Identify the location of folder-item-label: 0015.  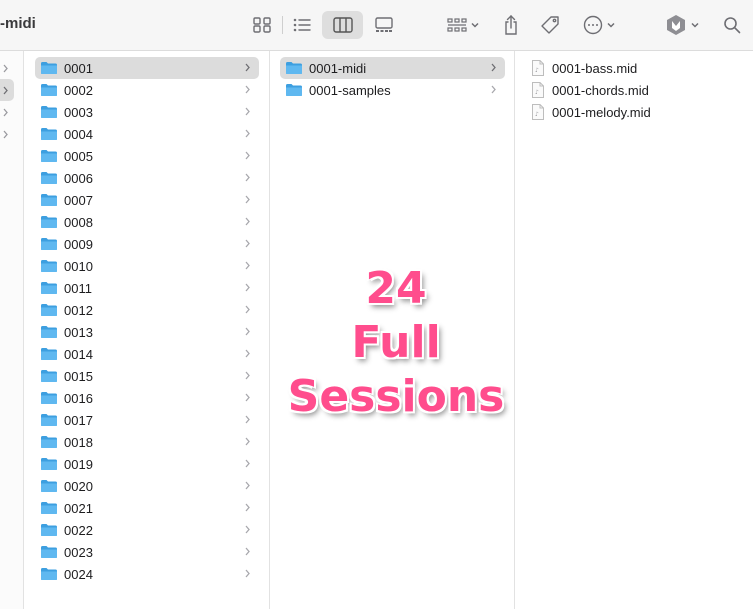
(78, 376).